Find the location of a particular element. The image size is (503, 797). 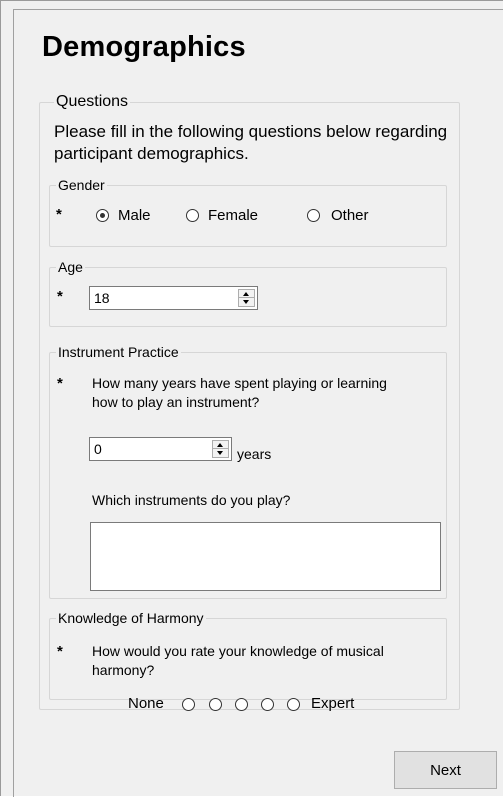

harmony-rating-4-radio is located at coordinates (267, 704).